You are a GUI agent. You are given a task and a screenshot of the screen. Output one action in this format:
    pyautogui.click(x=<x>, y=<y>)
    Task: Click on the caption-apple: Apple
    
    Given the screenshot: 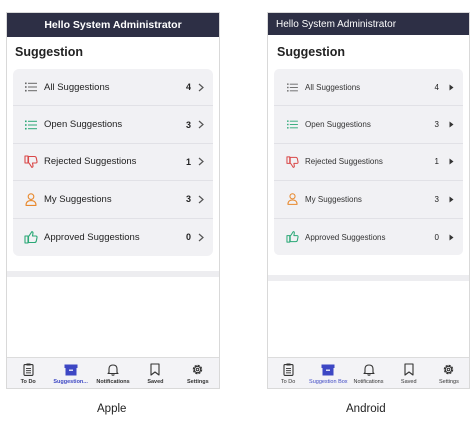 What is the action you would take?
    pyautogui.click(x=112, y=409)
    